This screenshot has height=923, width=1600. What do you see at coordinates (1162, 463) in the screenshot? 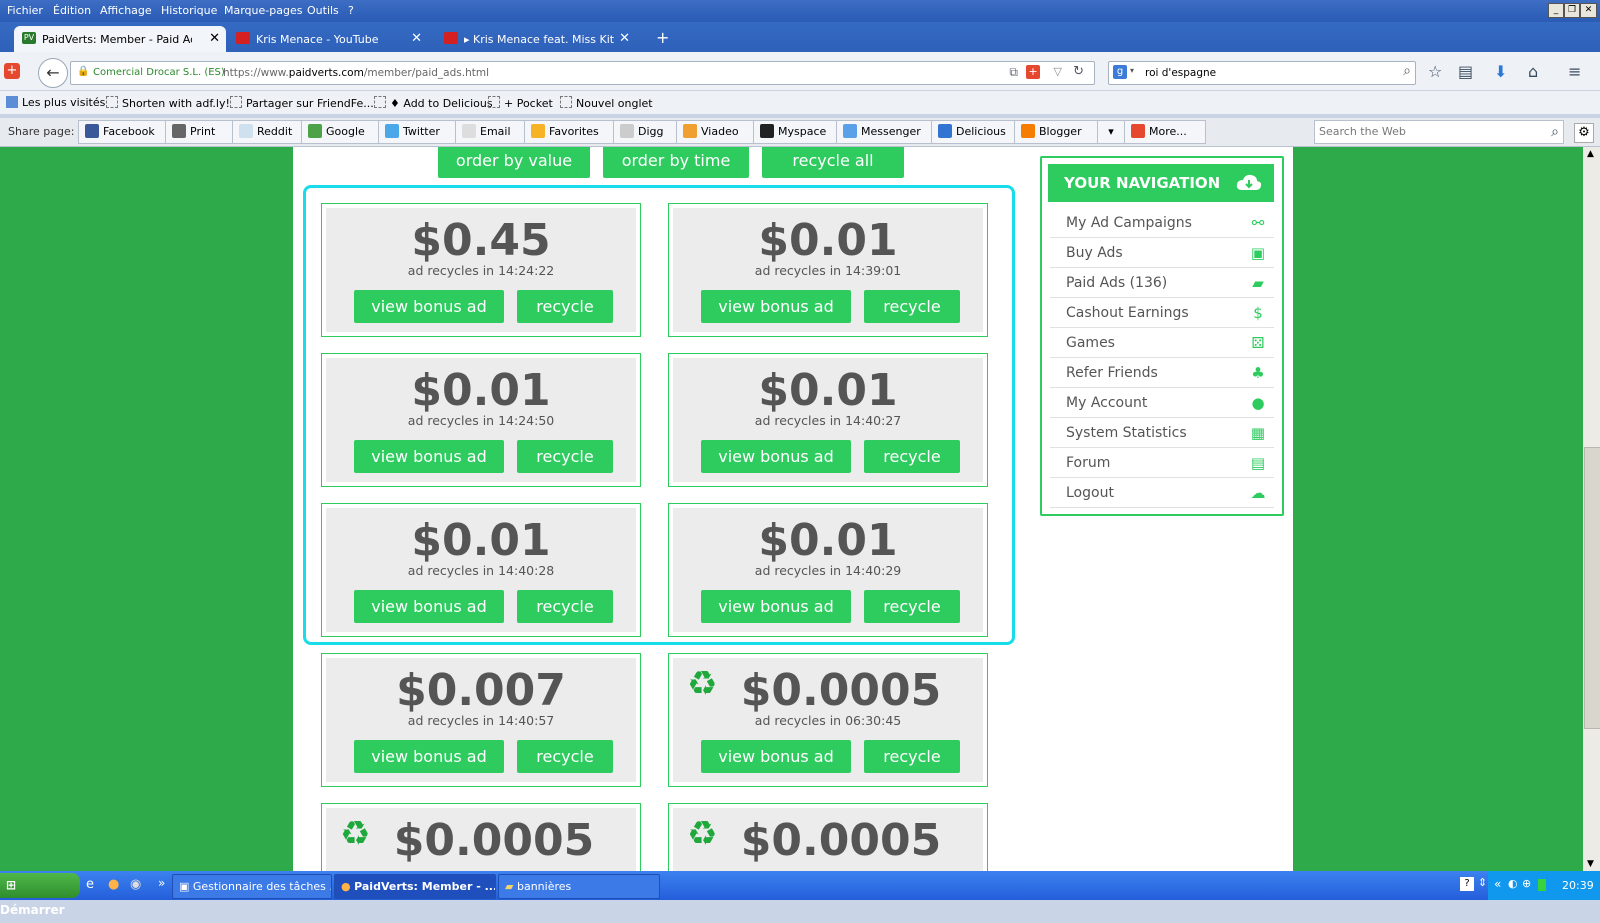
I see `nav-forum: Forum ▤` at bounding box center [1162, 463].